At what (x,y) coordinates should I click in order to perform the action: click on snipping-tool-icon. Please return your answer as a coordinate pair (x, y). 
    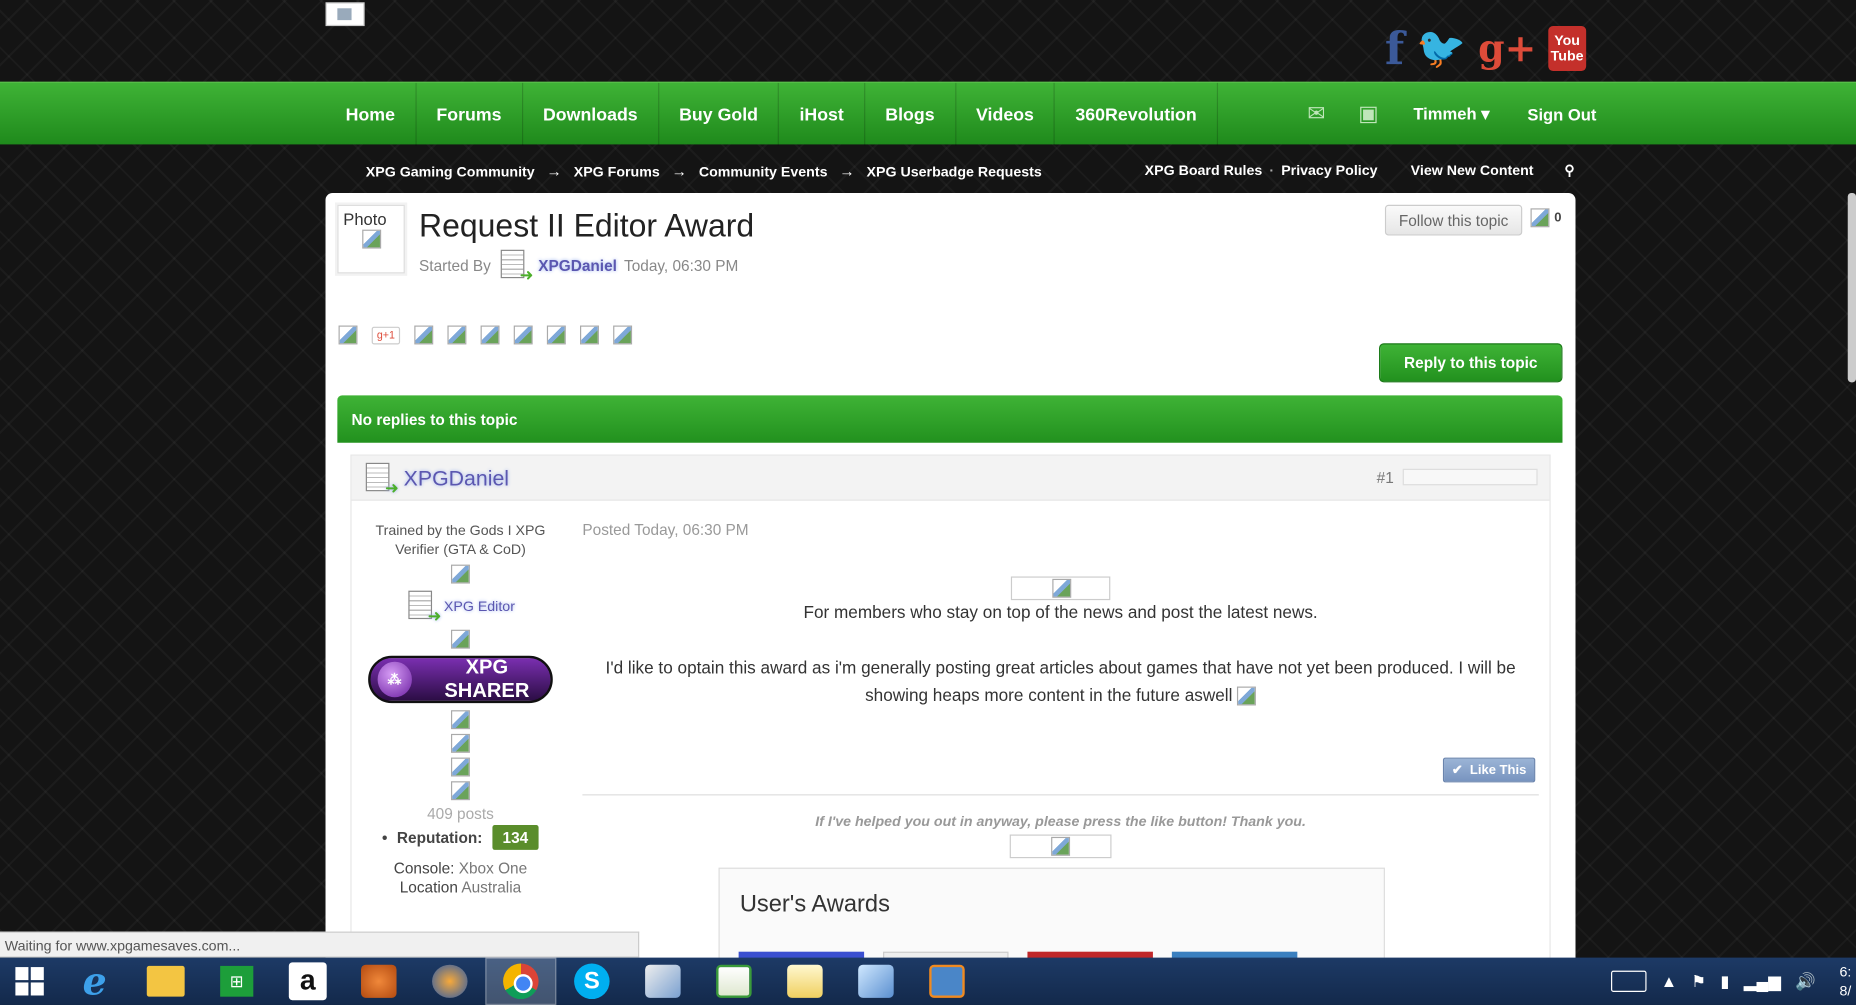
    Looking at the image, I should click on (804, 981).